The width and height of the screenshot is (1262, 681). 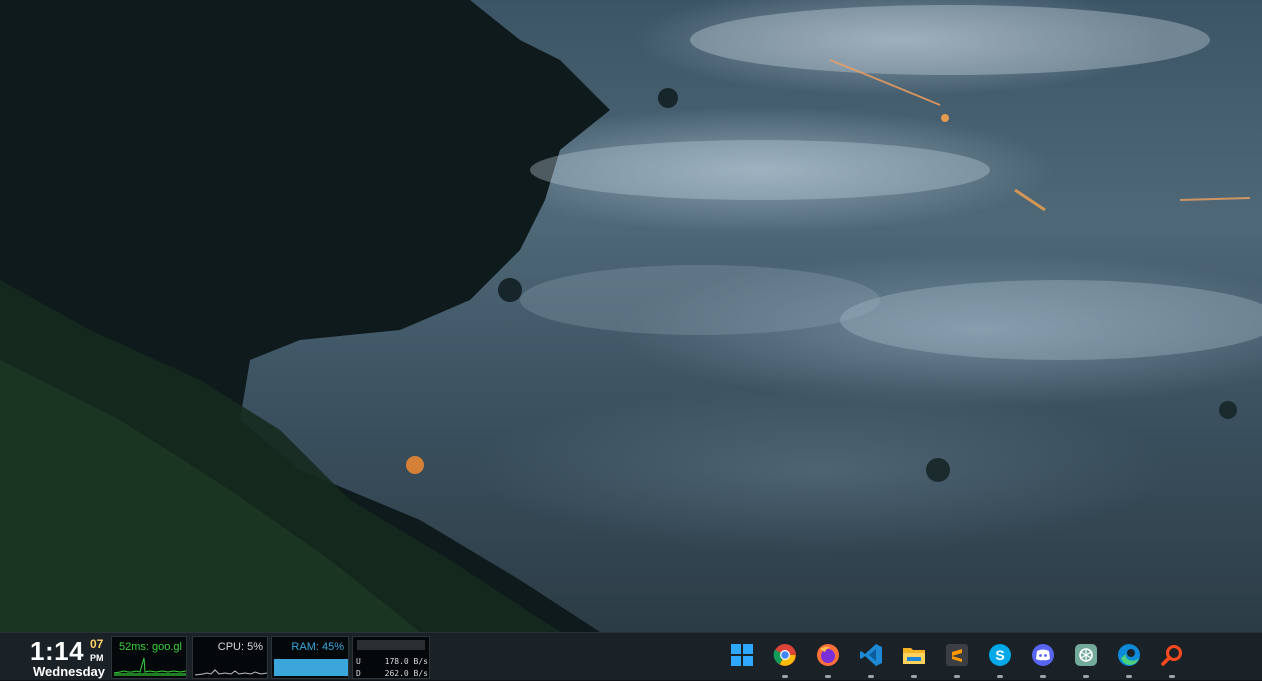 I want to click on ping-graph, so click(x=150, y=666).